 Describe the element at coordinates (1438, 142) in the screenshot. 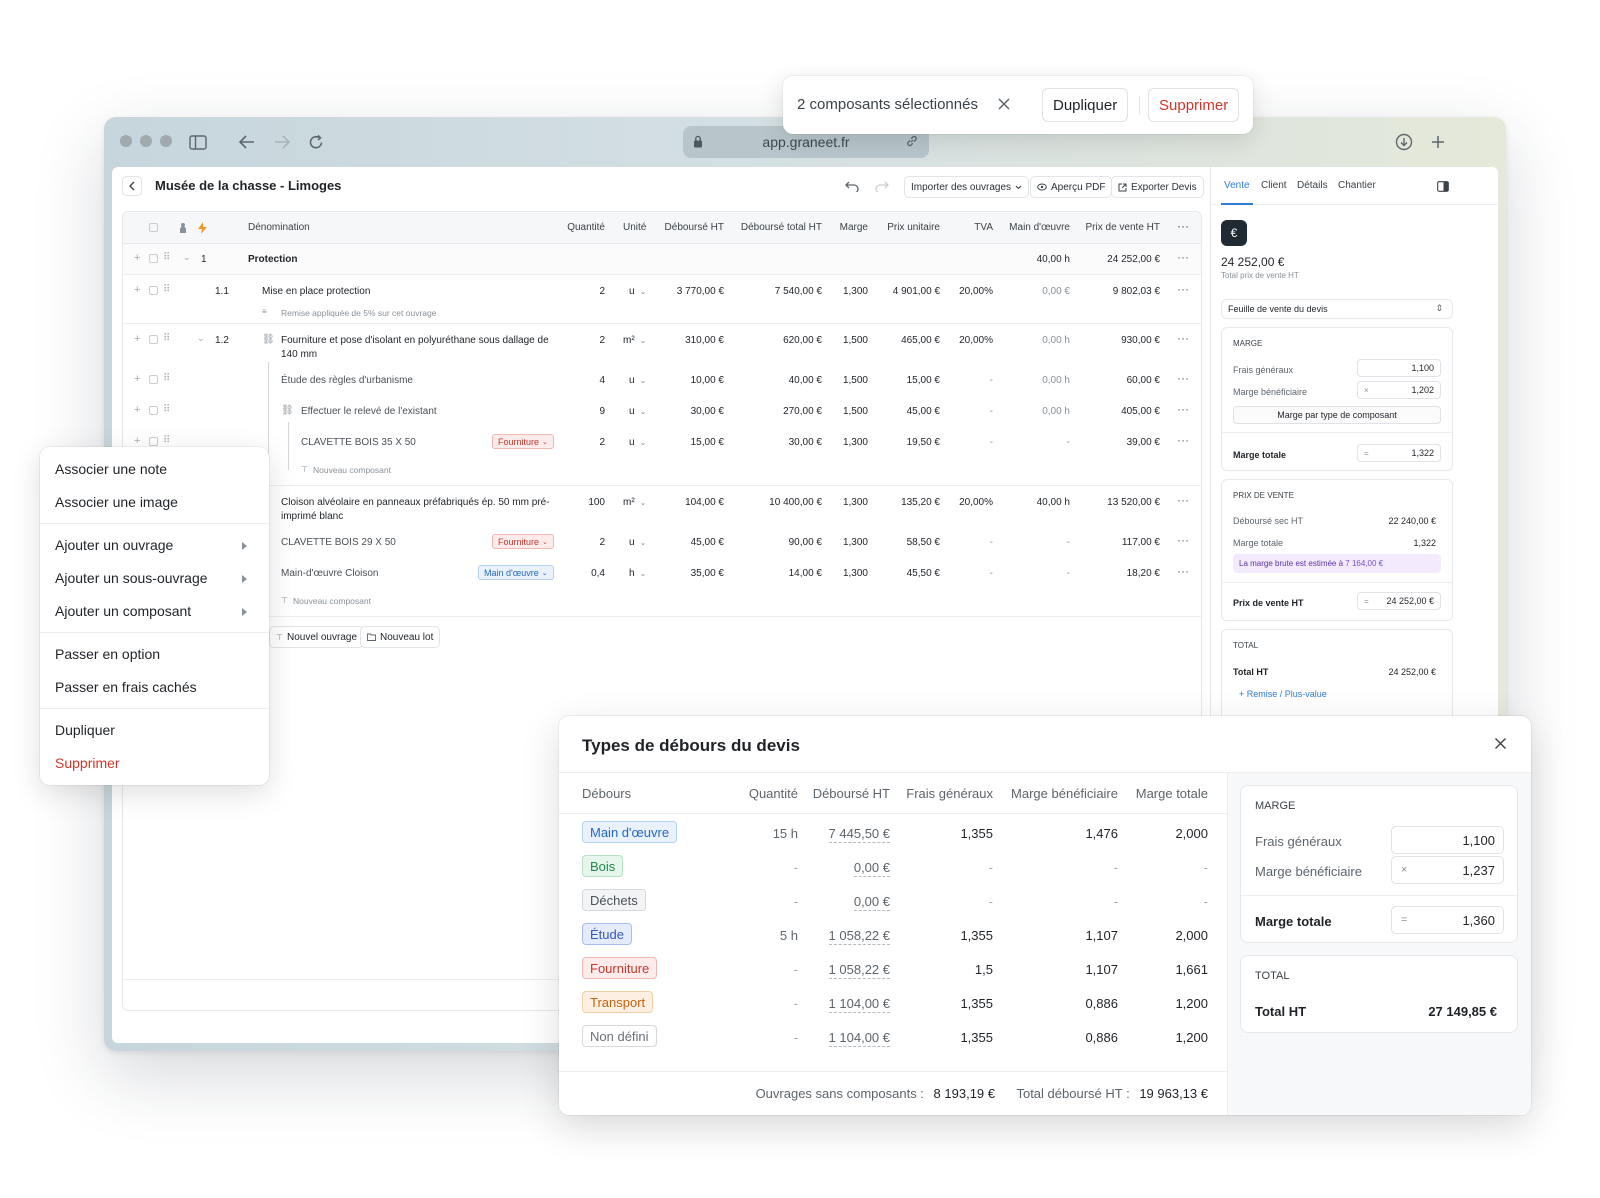

I see `new-tab-icon` at that location.